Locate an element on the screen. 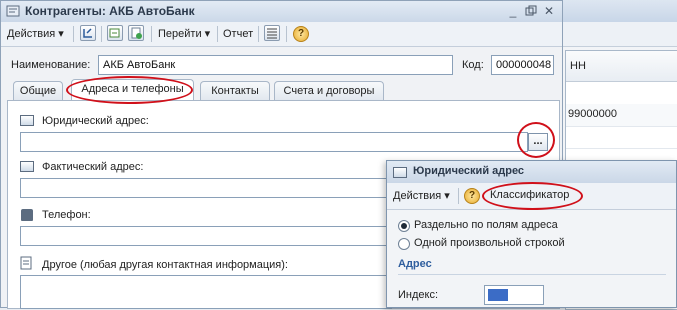 Image resolution: width=677 pixels, height=310 pixels. phone-icon is located at coordinates (27, 215).